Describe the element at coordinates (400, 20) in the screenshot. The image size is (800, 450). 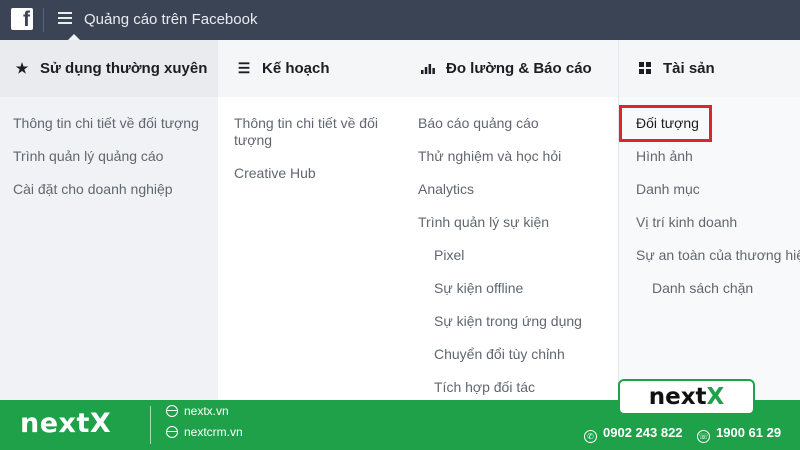
I see `topbar: f Quảng cáo trên Facebook` at that location.